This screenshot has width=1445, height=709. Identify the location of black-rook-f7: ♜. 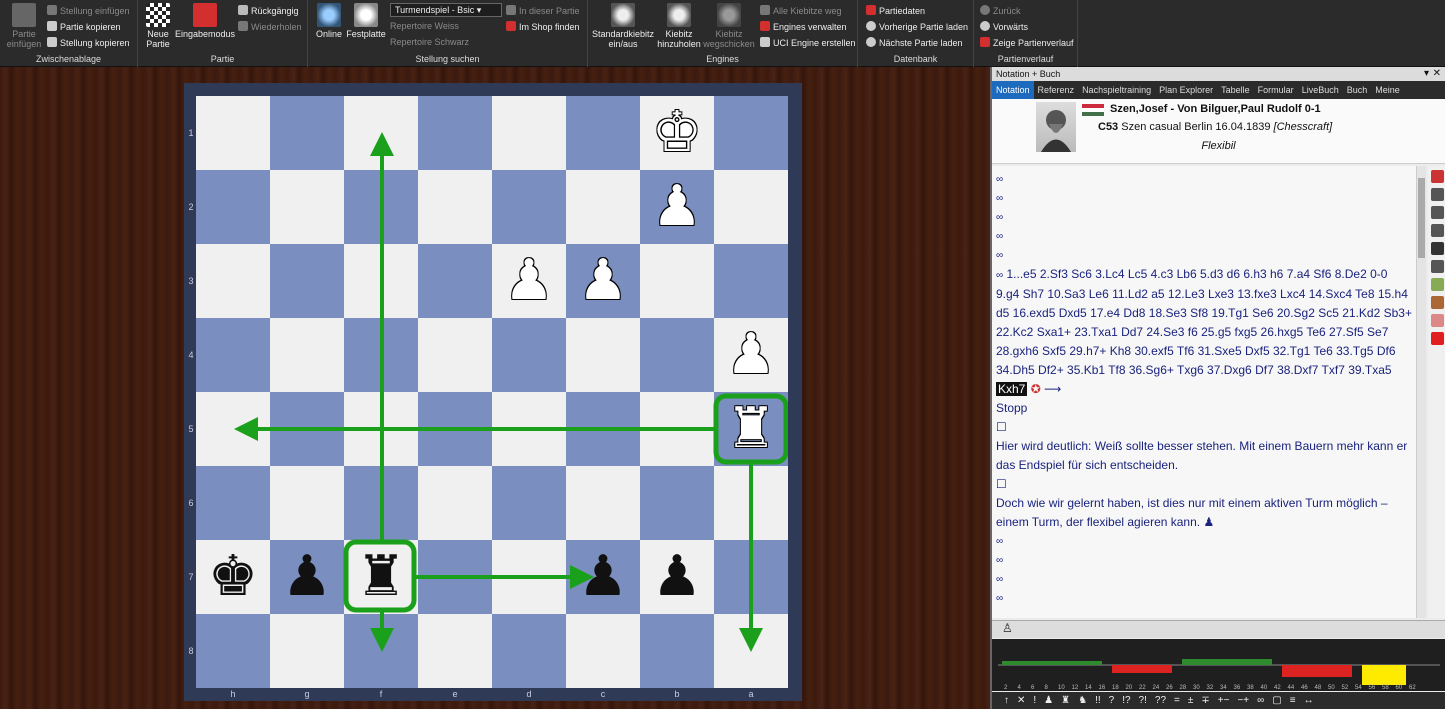
(381, 577).